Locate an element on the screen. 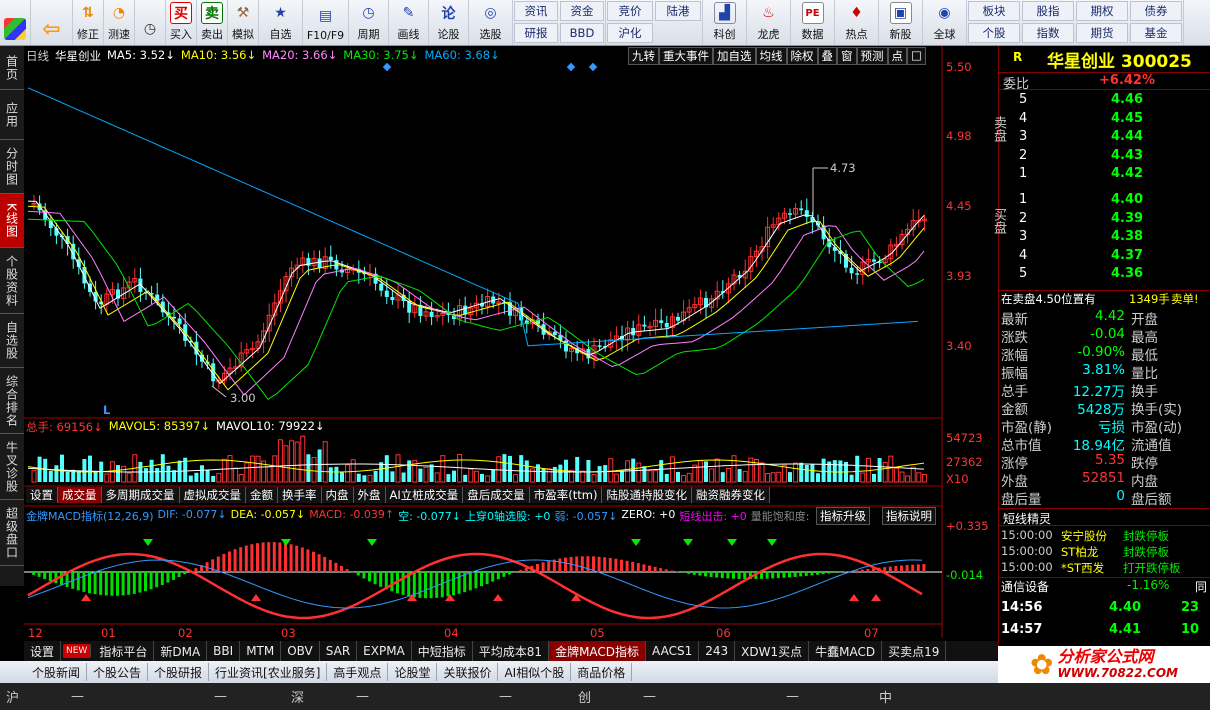  nav-watchlist: 自选股 is located at coordinates (12, 341).